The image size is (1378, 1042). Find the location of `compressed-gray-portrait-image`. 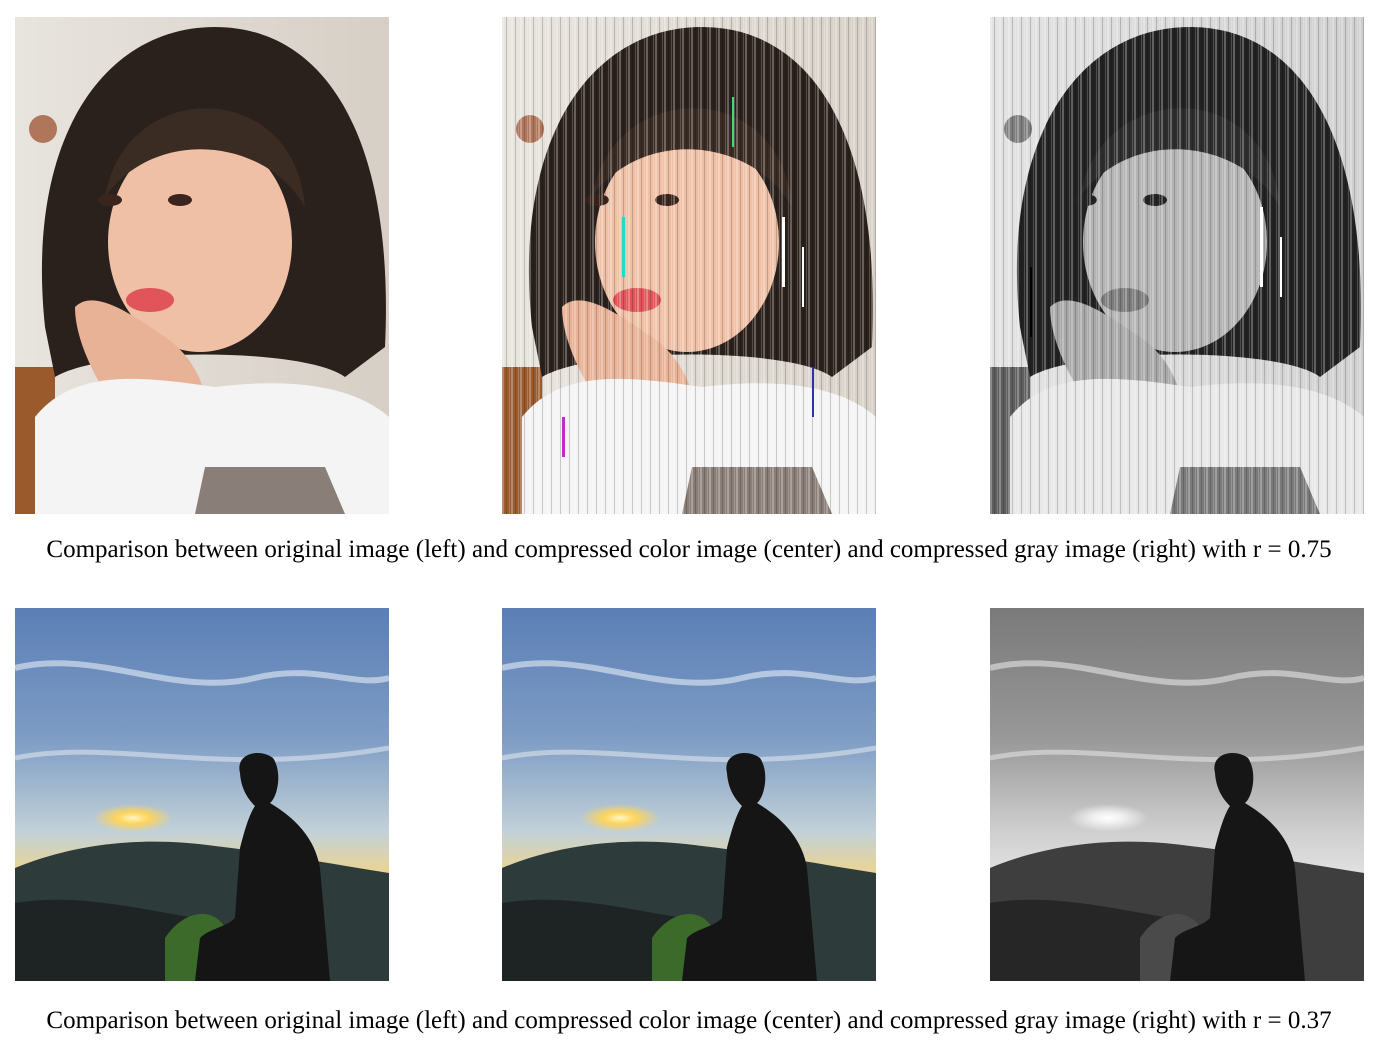

compressed-gray-portrait-image is located at coordinates (1177, 265).